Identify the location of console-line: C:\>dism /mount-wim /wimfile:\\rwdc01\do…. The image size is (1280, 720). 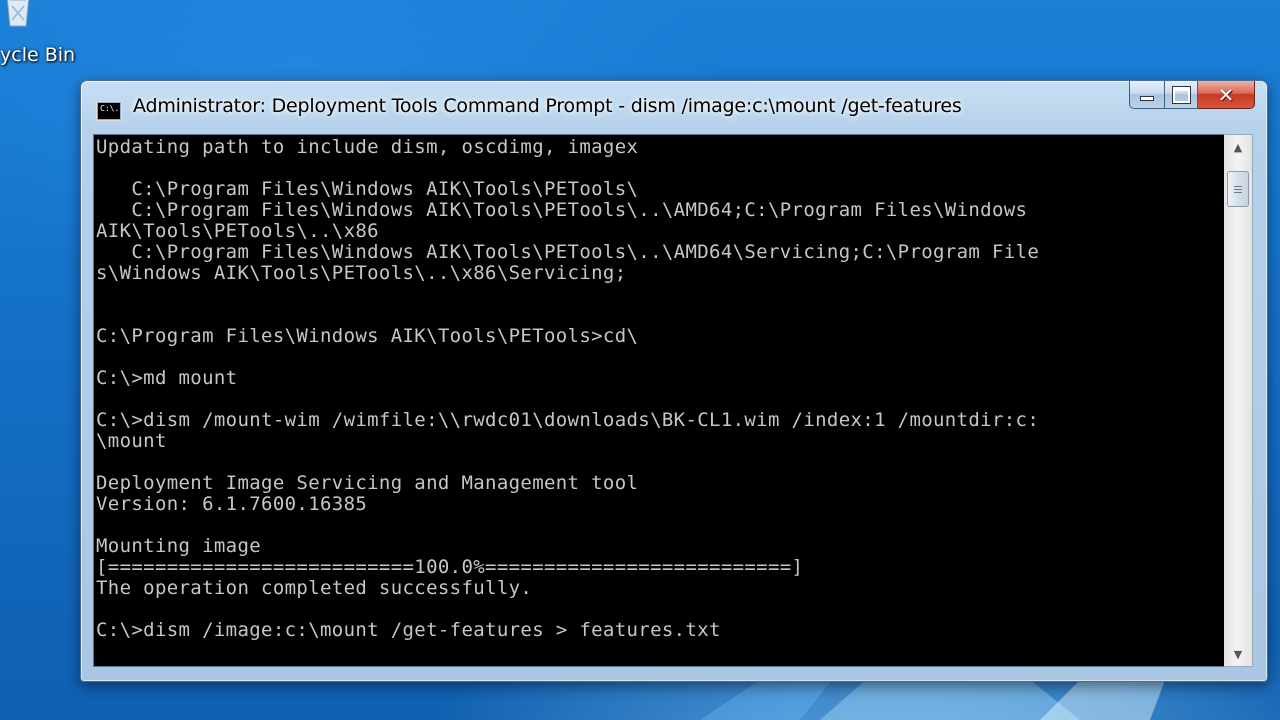
(568, 420).